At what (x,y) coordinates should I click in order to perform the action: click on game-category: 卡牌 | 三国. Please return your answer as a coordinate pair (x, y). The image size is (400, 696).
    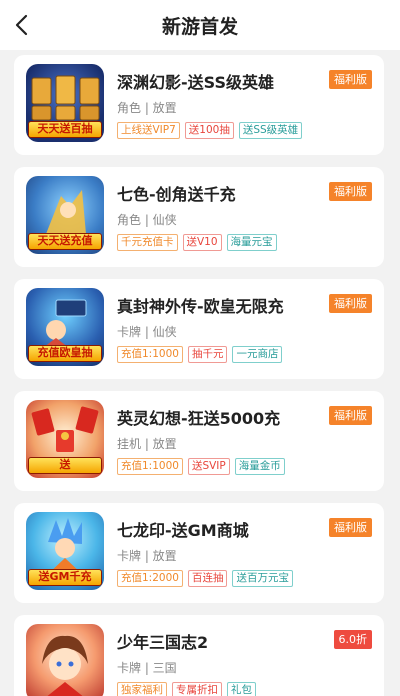
    Looking at the image, I should click on (147, 668).